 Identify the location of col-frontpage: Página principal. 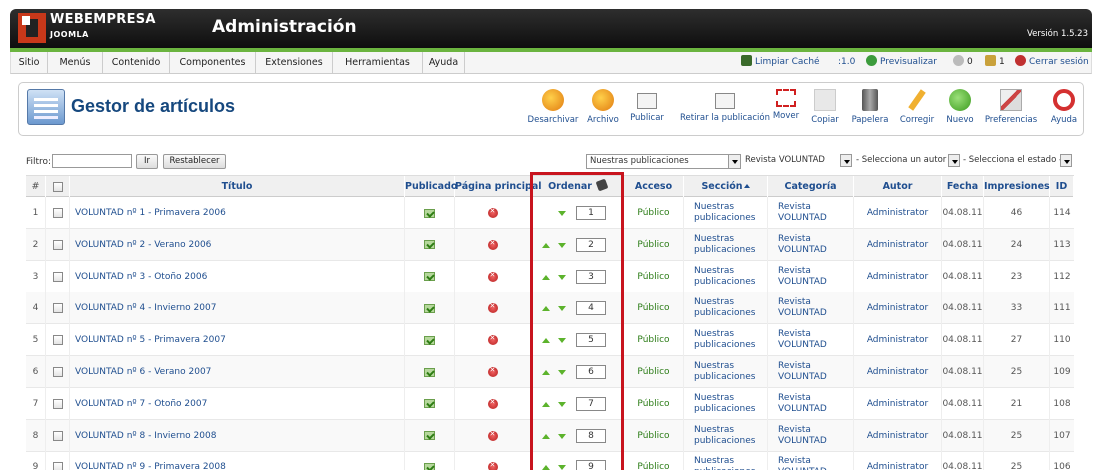
(498, 187).